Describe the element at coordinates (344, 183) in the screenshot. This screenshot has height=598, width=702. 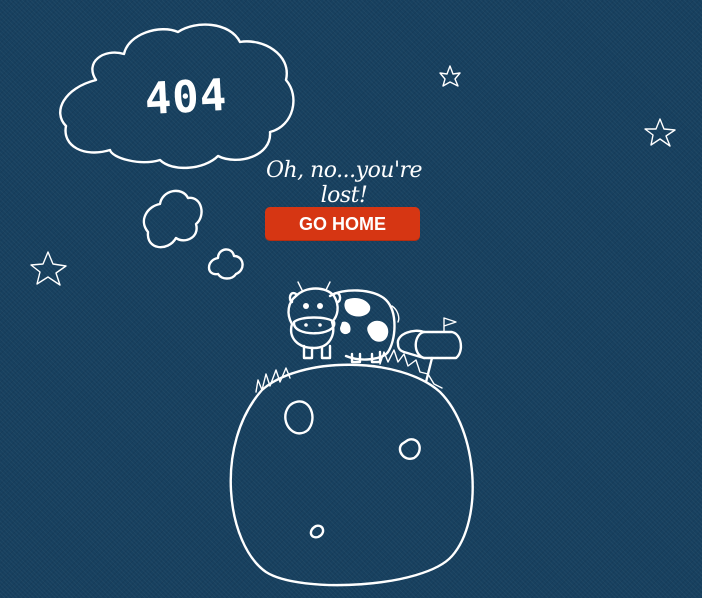
I see `error-message: Oh, no...you're lost!` at that location.